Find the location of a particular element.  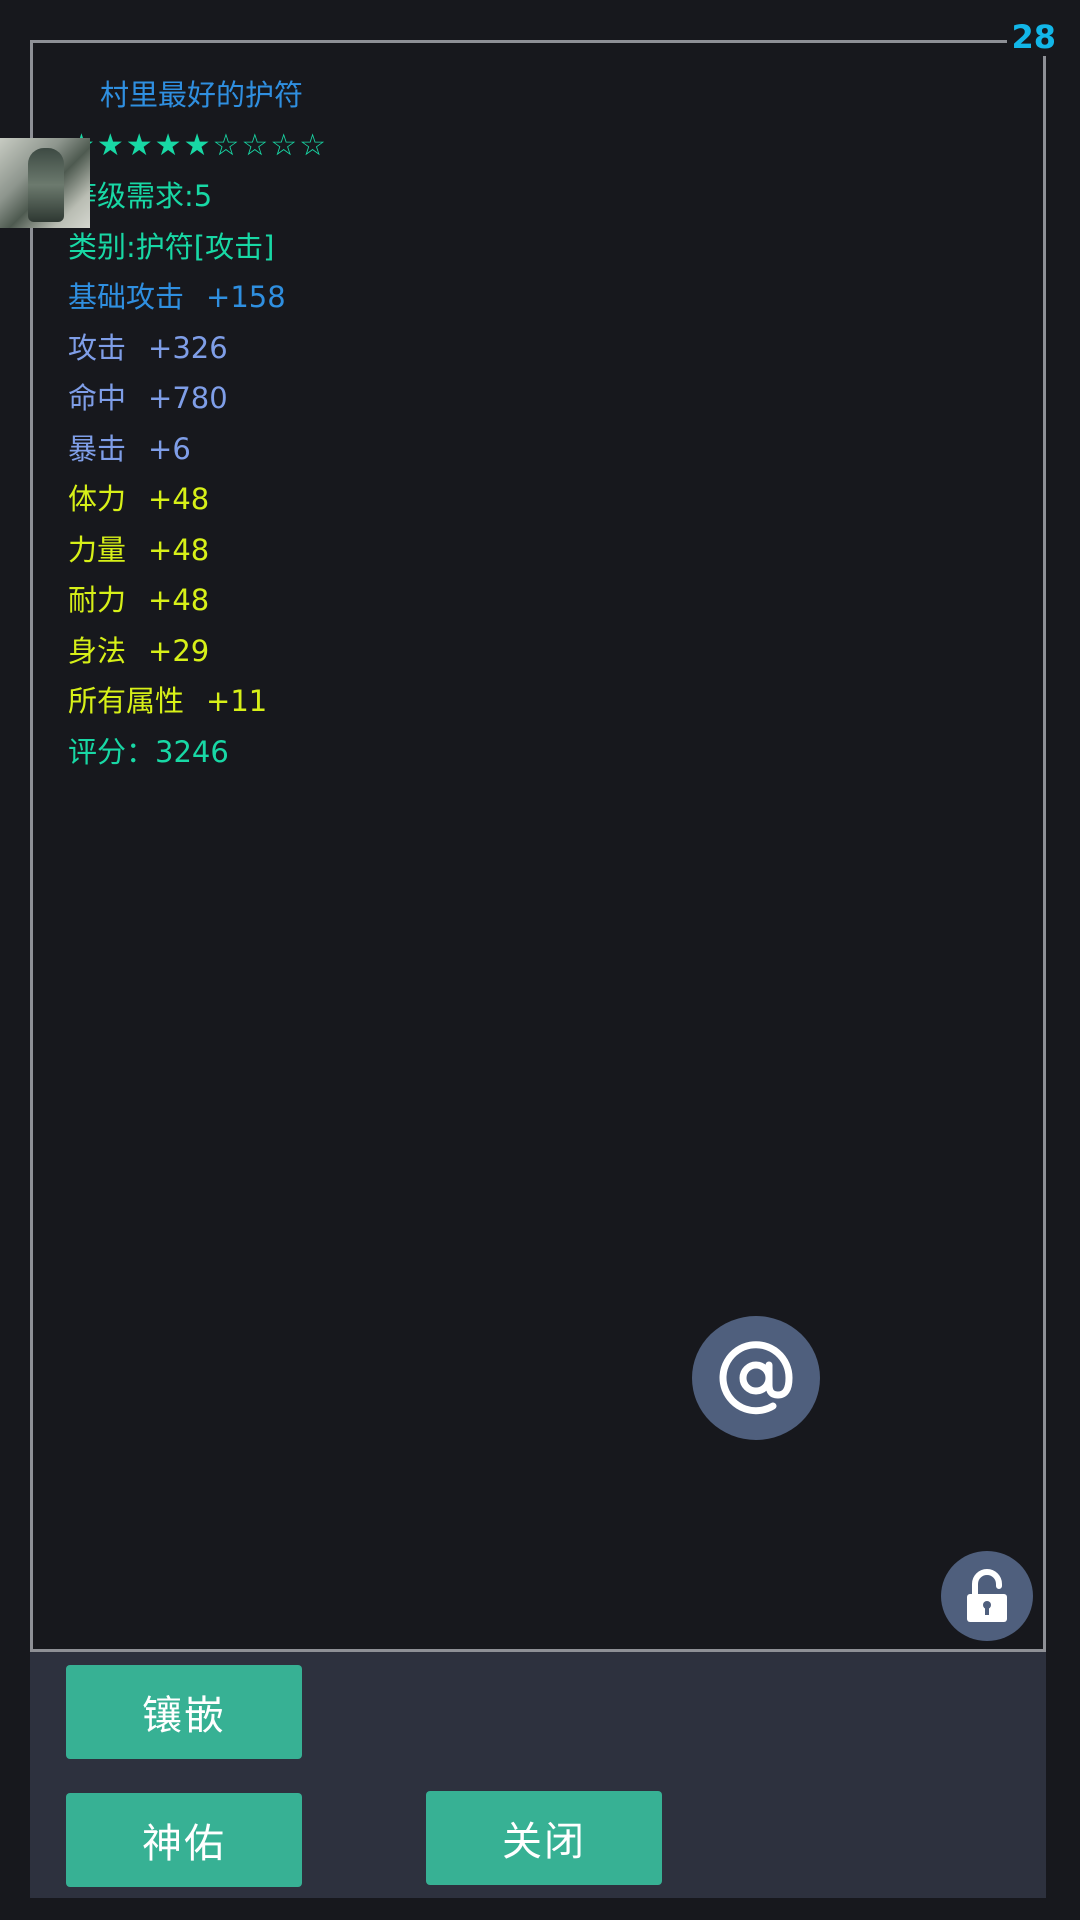

stat-value: +29 is located at coordinates (179, 650).